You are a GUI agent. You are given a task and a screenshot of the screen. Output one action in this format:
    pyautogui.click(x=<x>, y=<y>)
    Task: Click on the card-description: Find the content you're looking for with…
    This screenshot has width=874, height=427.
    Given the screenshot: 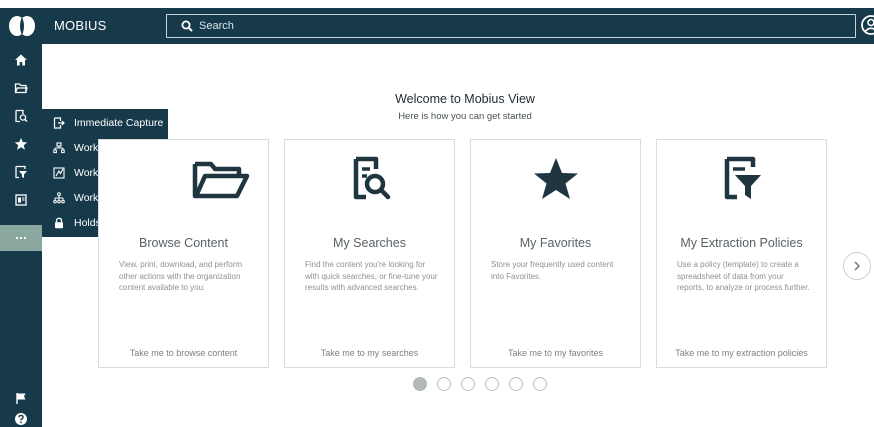 What is the action you would take?
    pyautogui.click(x=371, y=276)
    